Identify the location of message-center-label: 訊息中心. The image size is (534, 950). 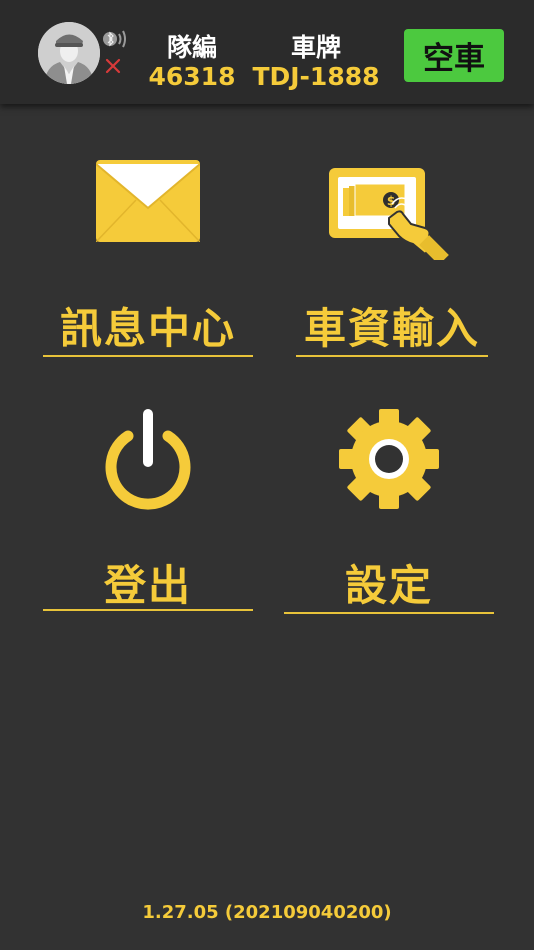
(147, 328).